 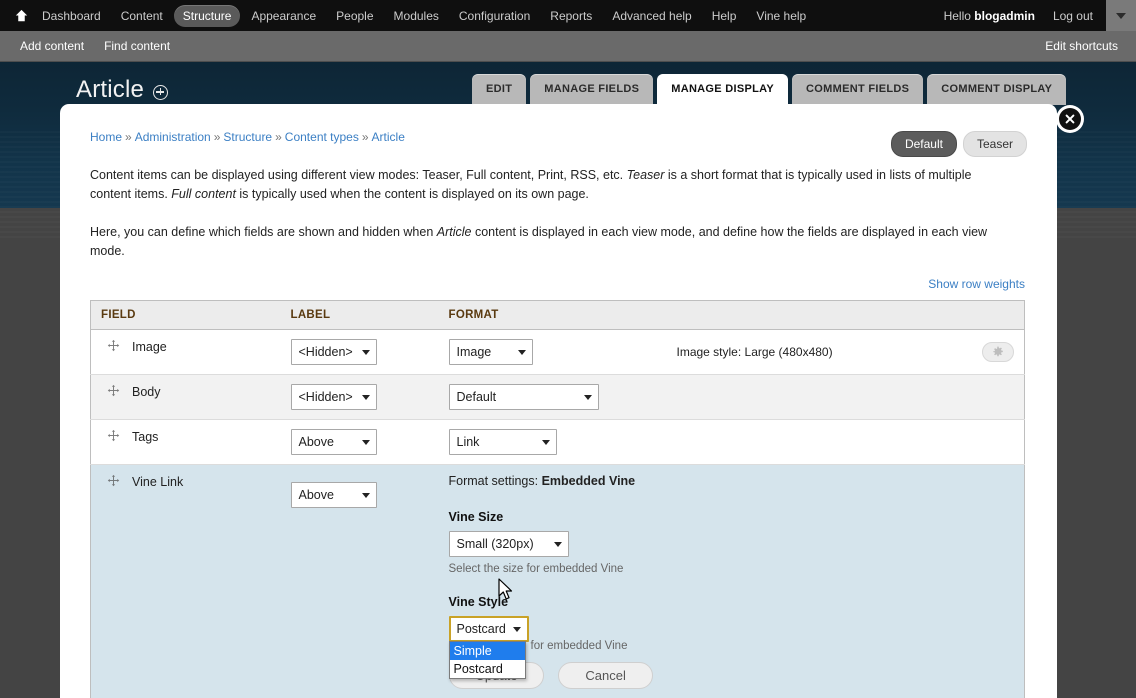 I want to click on toolbar-item-dashboard: Dashboard, so click(x=71, y=16).